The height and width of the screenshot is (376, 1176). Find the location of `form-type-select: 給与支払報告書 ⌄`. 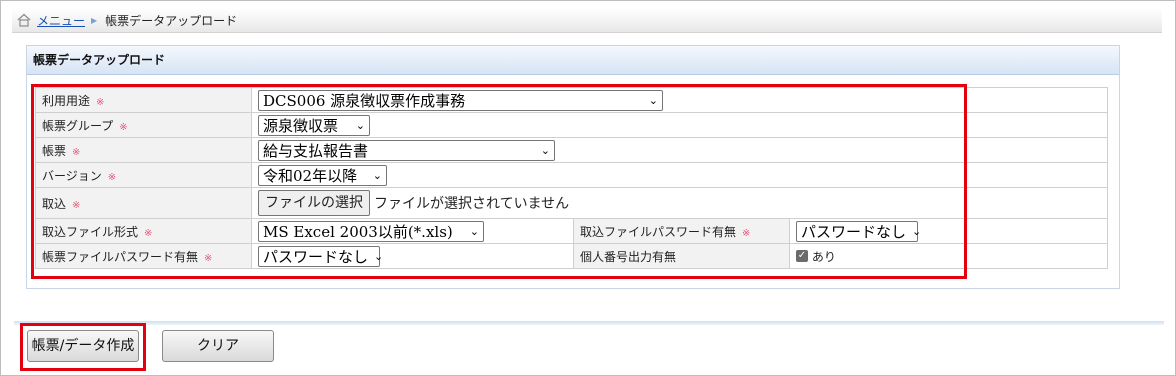

form-type-select: 給与支払報告書 ⌄ is located at coordinates (406, 150).